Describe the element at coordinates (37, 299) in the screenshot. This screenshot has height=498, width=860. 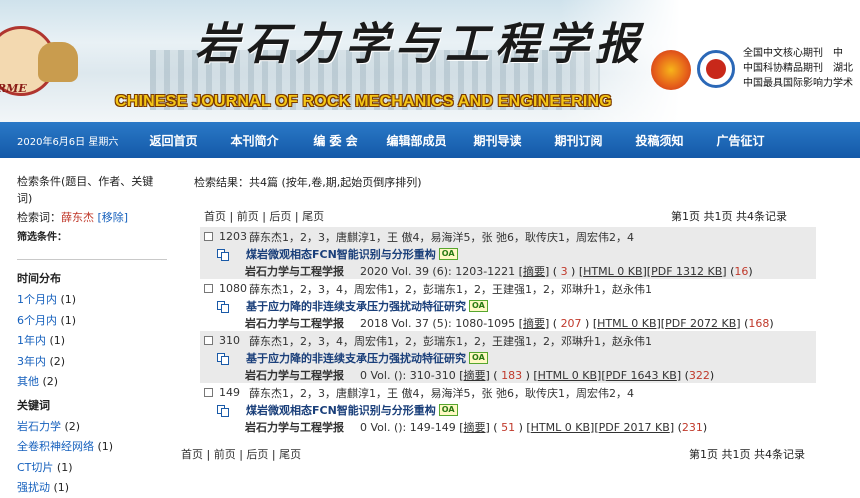
I see `facet-link: 1个月内` at that location.